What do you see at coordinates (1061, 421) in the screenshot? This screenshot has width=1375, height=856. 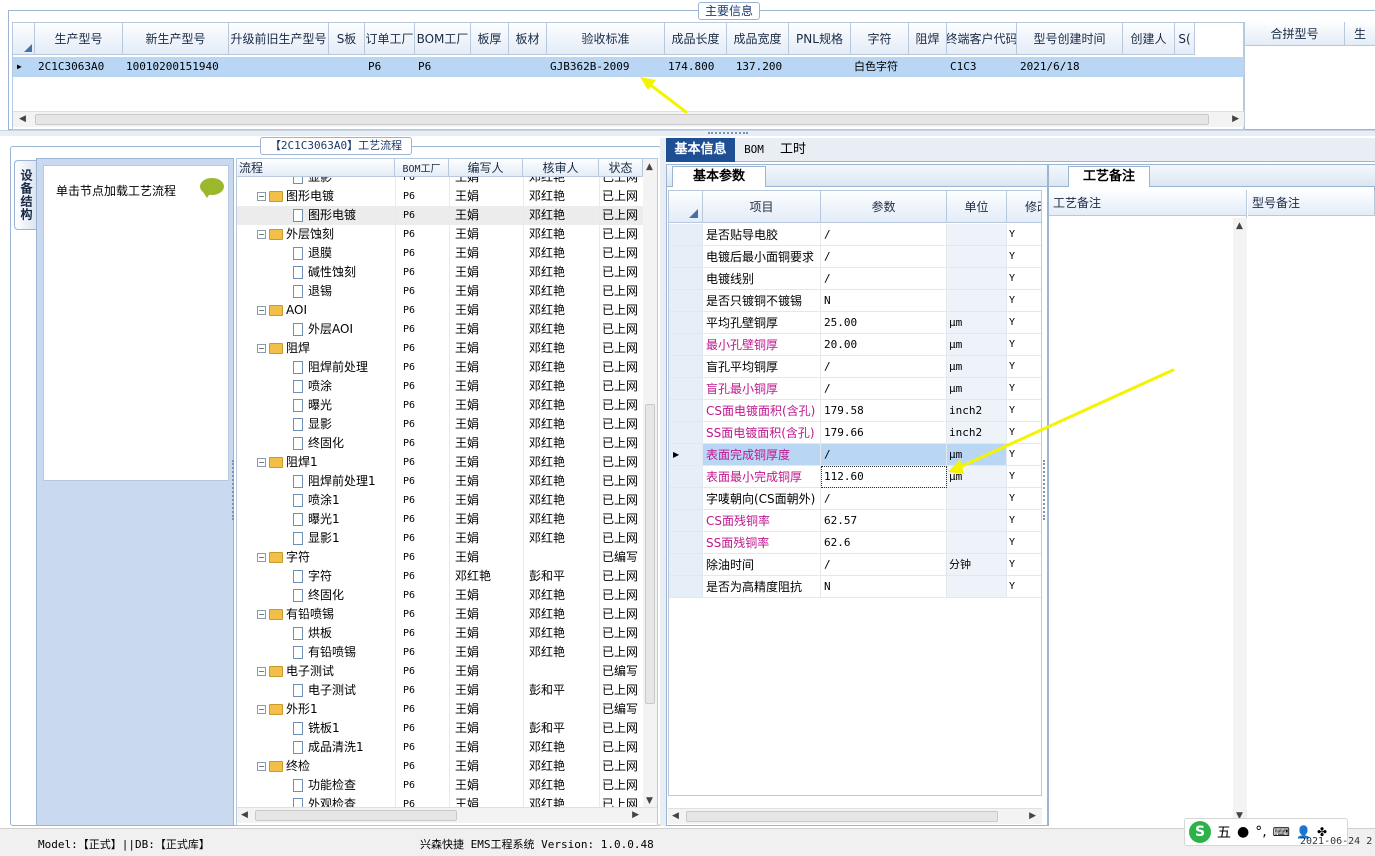 I see `annotation-arrow-copper` at bounding box center [1061, 421].